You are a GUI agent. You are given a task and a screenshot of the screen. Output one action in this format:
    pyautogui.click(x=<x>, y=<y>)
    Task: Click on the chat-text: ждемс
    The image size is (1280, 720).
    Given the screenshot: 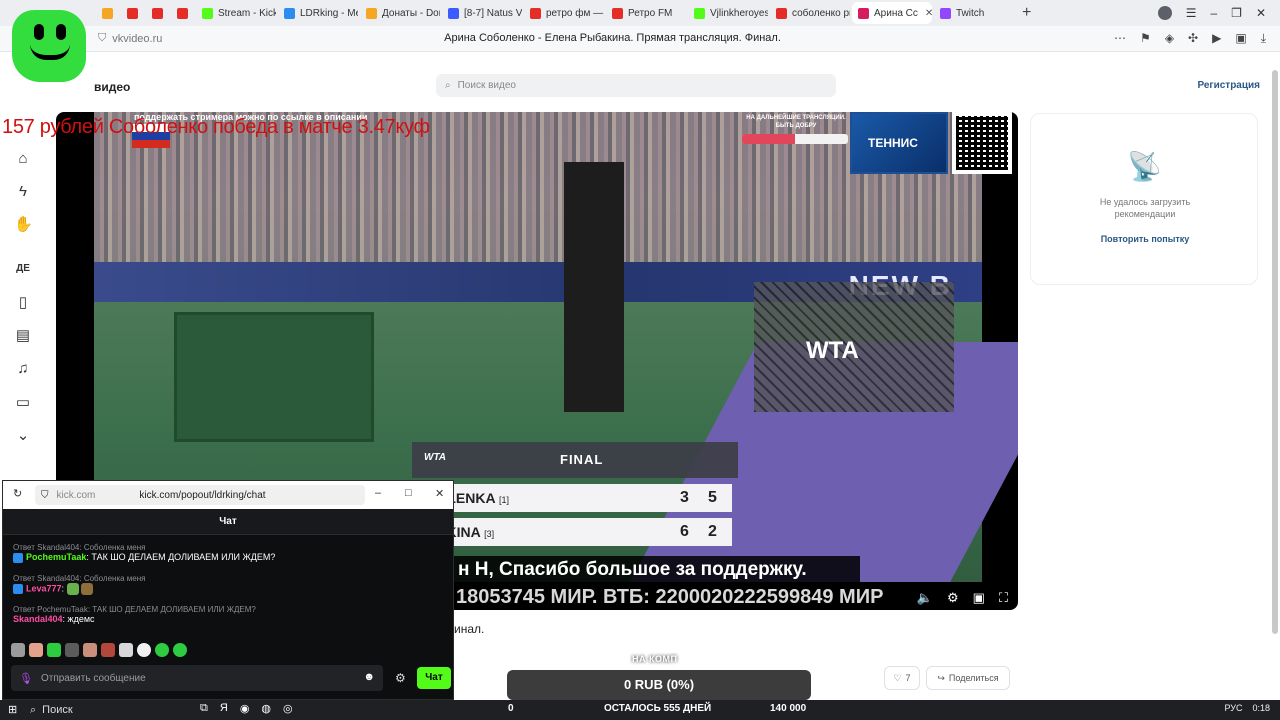 What is the action you would take?
    pyautogui.click(x=81, y=619)
    